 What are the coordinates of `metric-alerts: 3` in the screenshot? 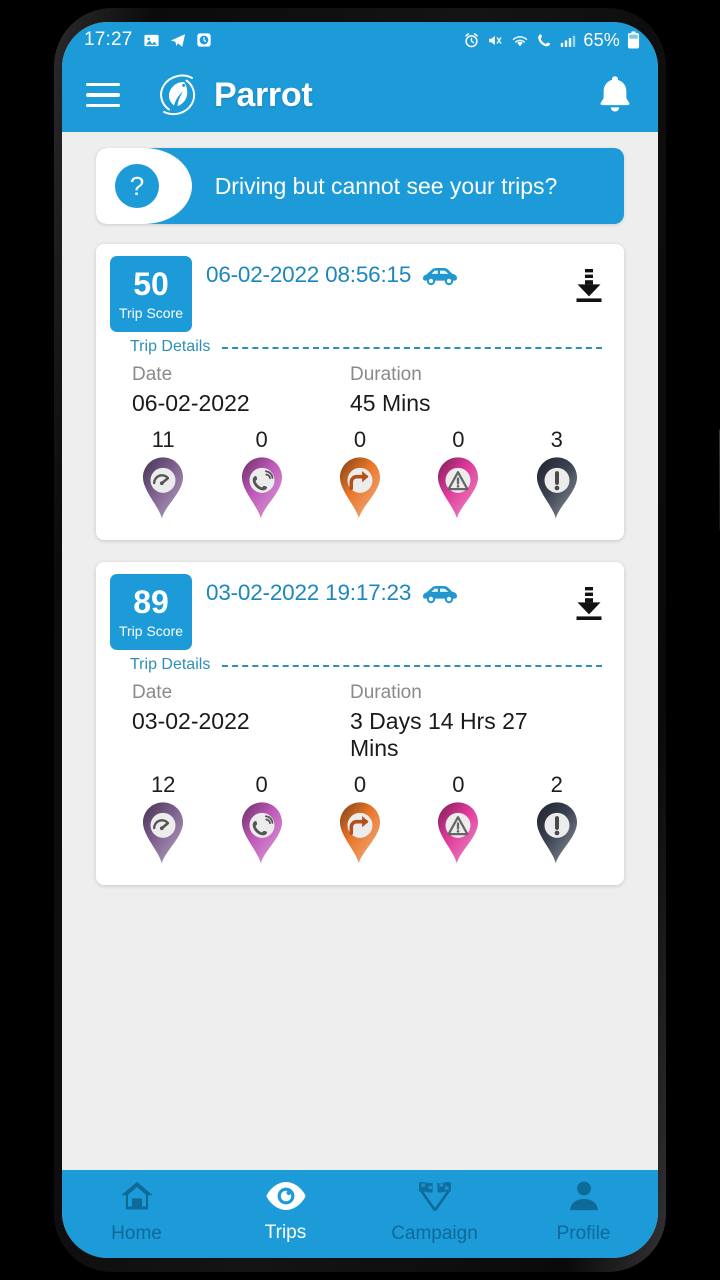 It's located at (557, 476).